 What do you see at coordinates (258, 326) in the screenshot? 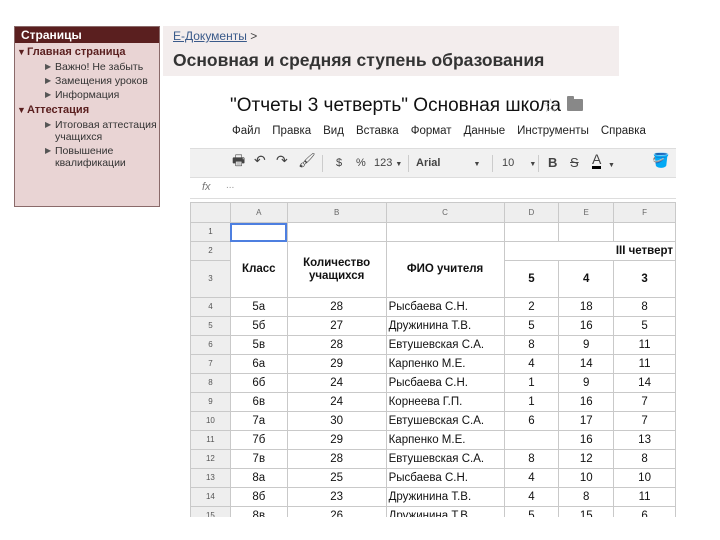
I see `cell-class: 5б` at bounding box center [258, 326].